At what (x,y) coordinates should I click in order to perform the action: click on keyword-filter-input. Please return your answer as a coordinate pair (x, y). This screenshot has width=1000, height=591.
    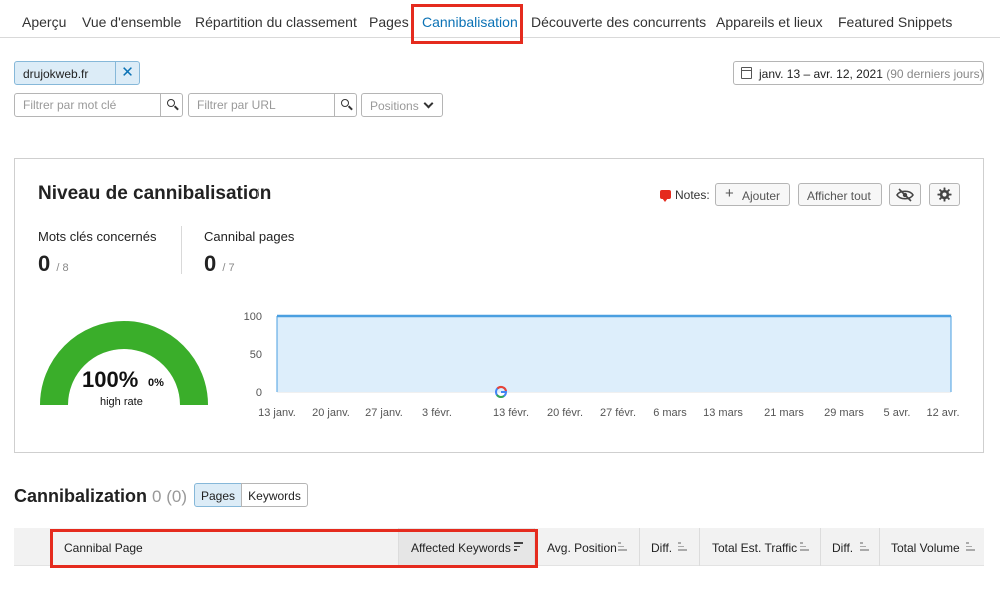
    Looking at the image, I should click on (87, 105).